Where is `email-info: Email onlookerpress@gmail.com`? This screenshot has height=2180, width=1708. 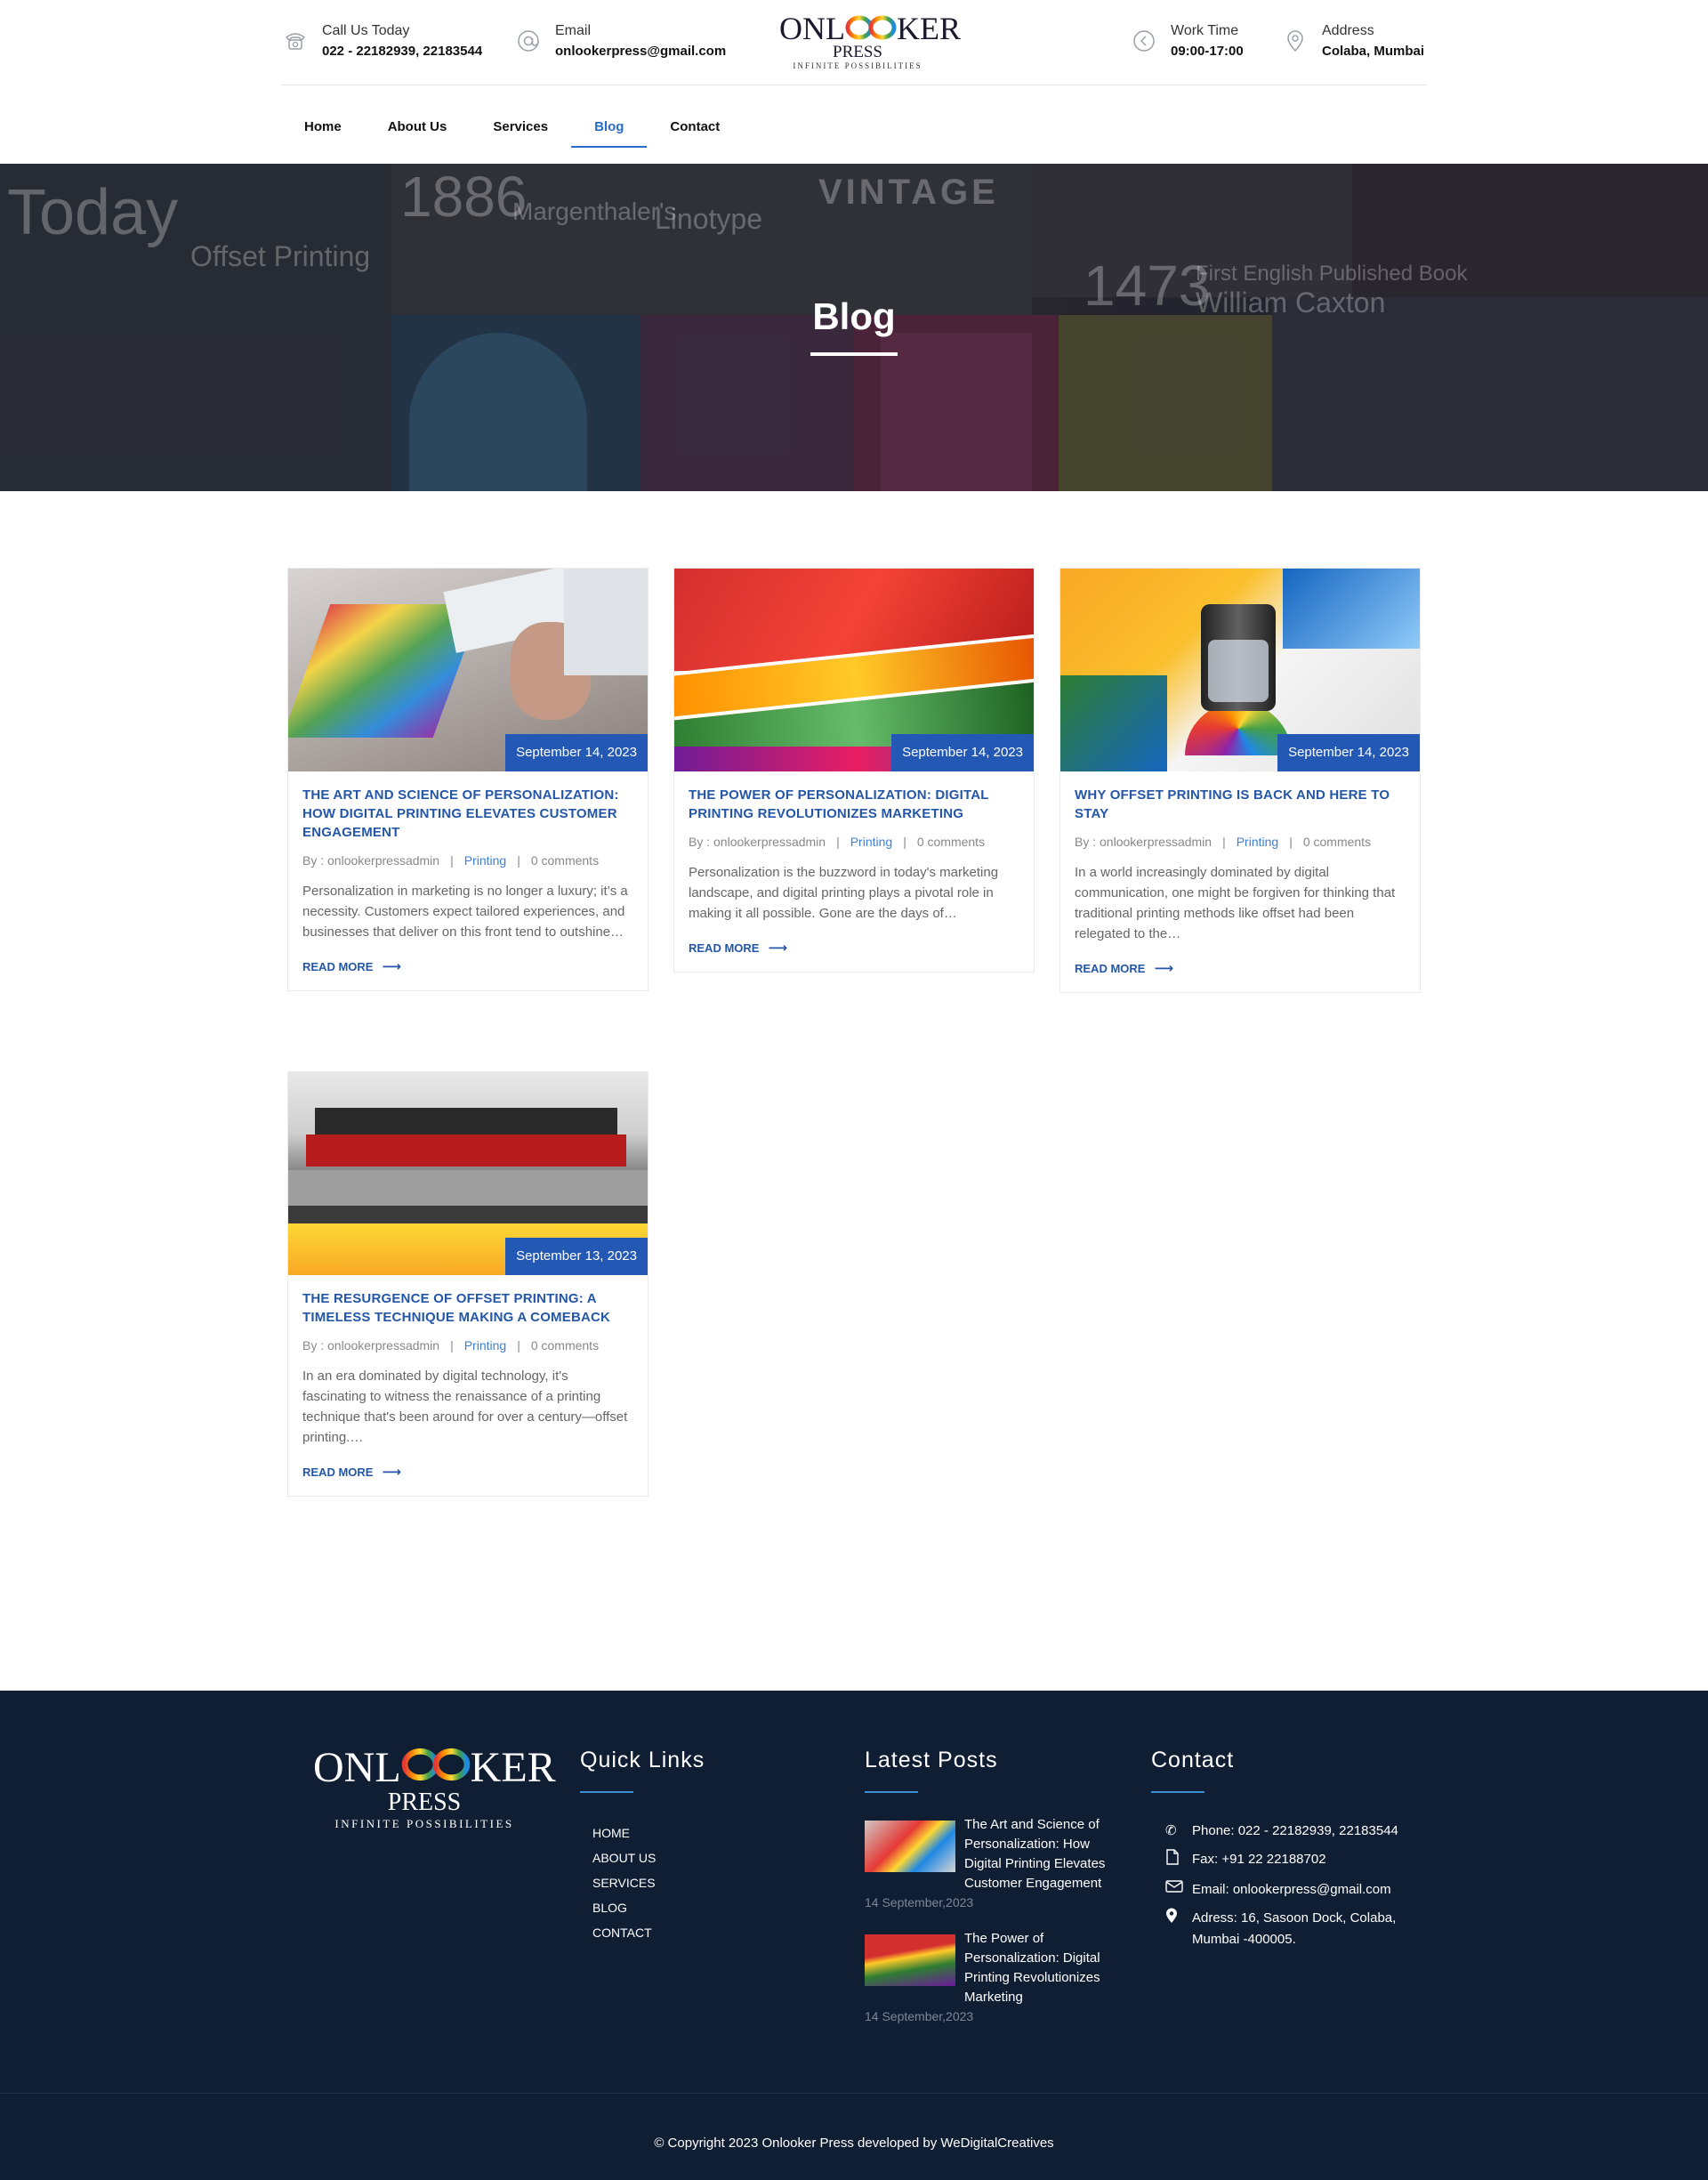 email-info: Email onlookerpress@gmail.com is located at coordinates (620, 41).